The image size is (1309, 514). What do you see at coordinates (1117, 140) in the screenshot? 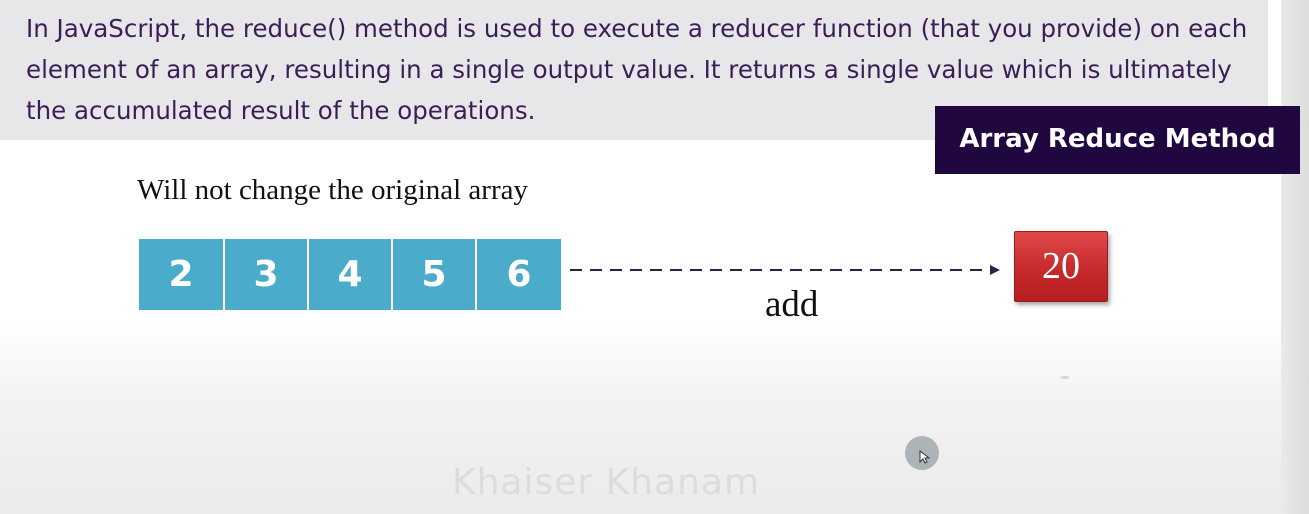
I see `slide-title: Array Reduce Method` at bounding box center [1117, 140].